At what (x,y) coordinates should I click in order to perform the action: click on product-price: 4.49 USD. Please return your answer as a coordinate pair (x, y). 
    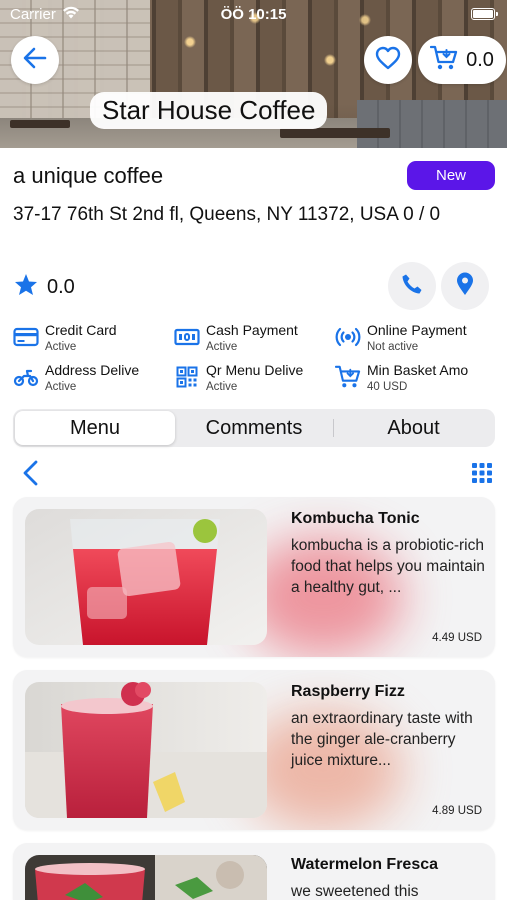
    Looking at the image, I should click on (457, 638).